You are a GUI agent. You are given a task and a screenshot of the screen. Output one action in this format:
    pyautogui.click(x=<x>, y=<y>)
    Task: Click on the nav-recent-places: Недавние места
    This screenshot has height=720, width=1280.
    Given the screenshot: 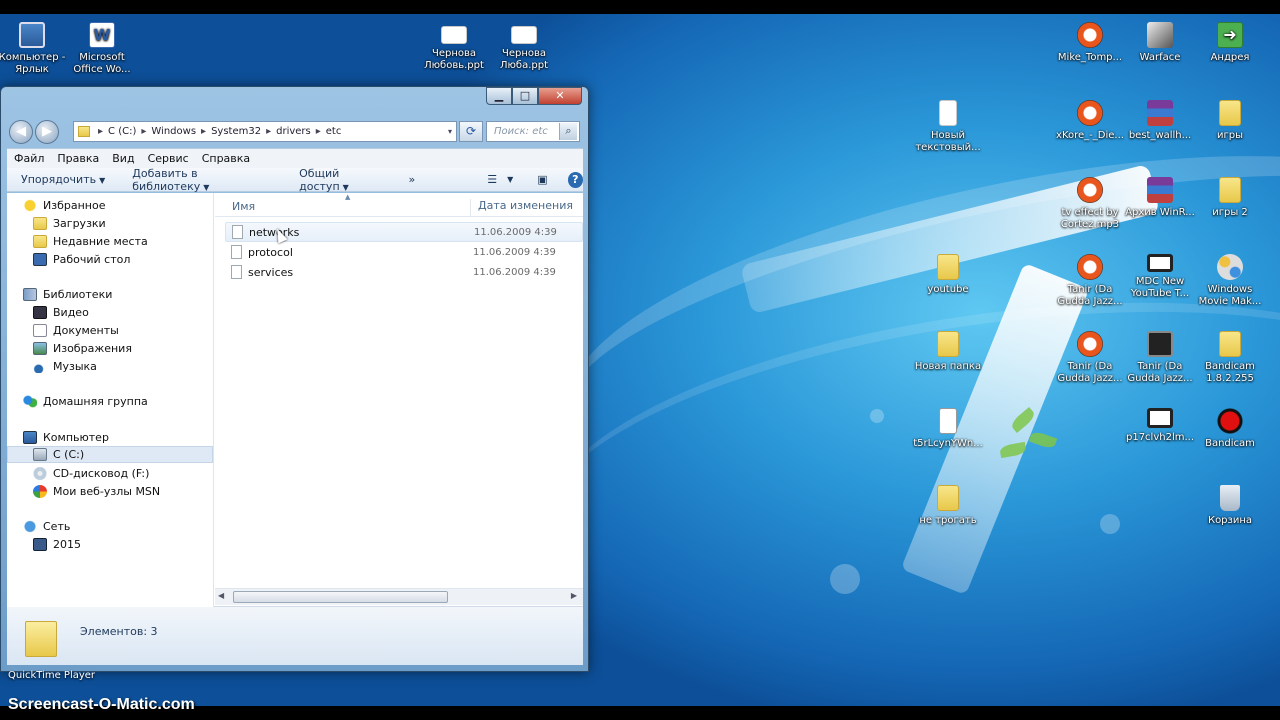 What is the action you would take?
    pyautogui.click(x=90, y=241)
    